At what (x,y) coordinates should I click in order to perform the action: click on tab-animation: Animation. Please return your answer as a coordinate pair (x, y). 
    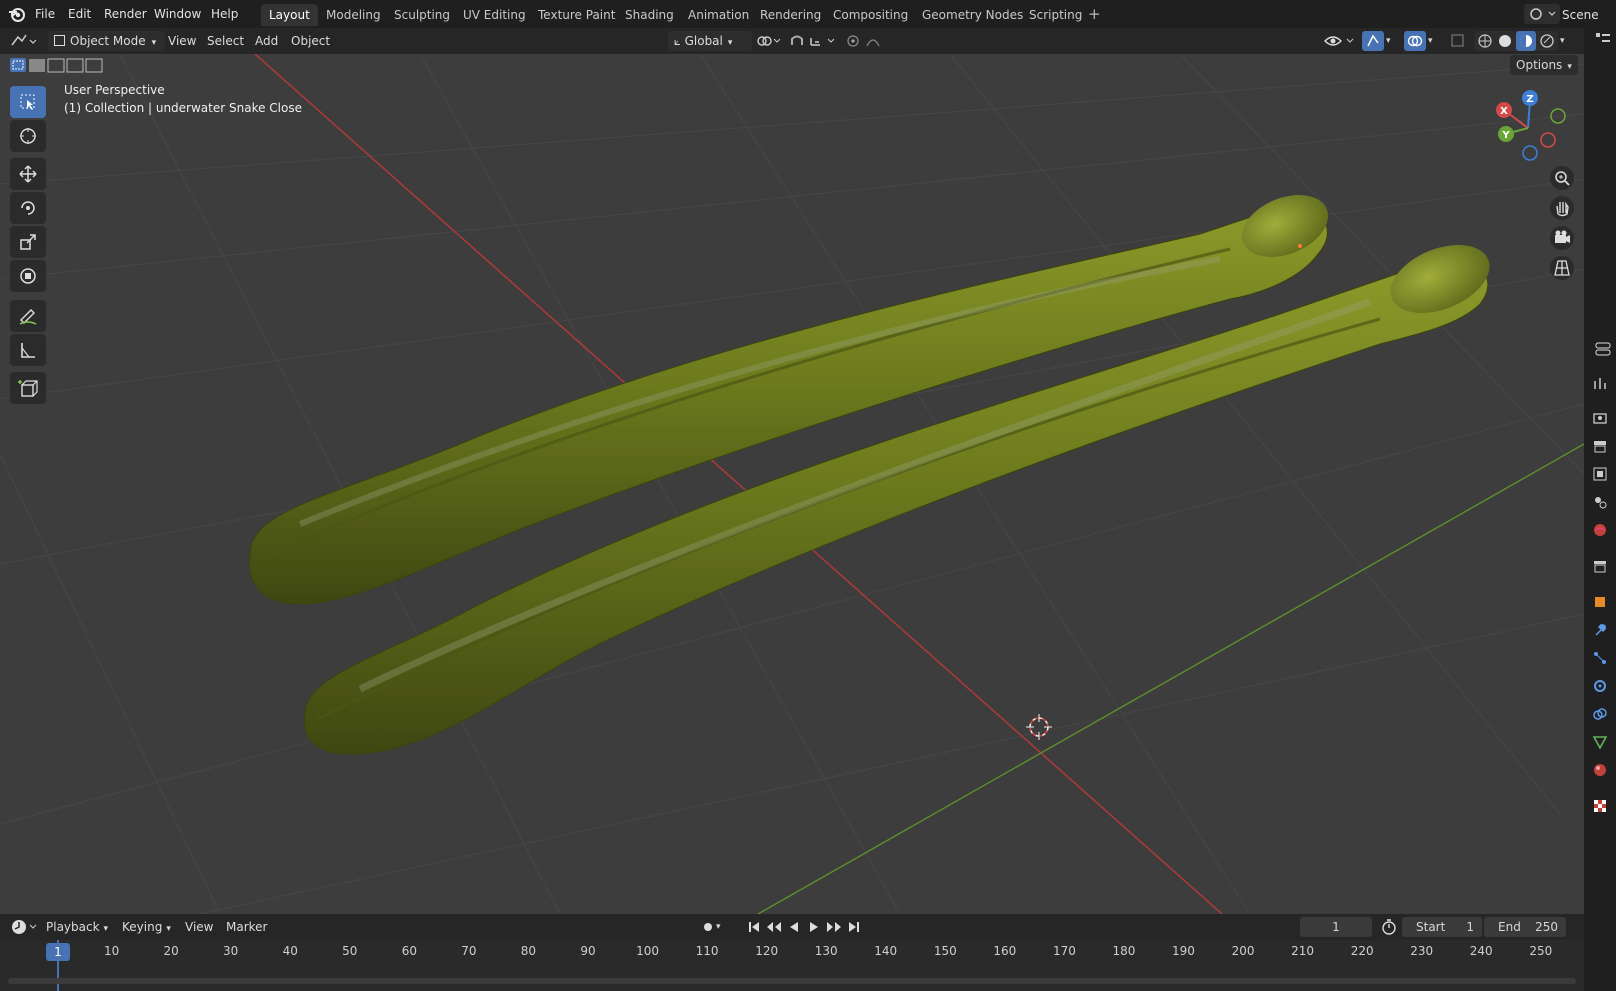
    Looking at the image, I should click on (718, 15).